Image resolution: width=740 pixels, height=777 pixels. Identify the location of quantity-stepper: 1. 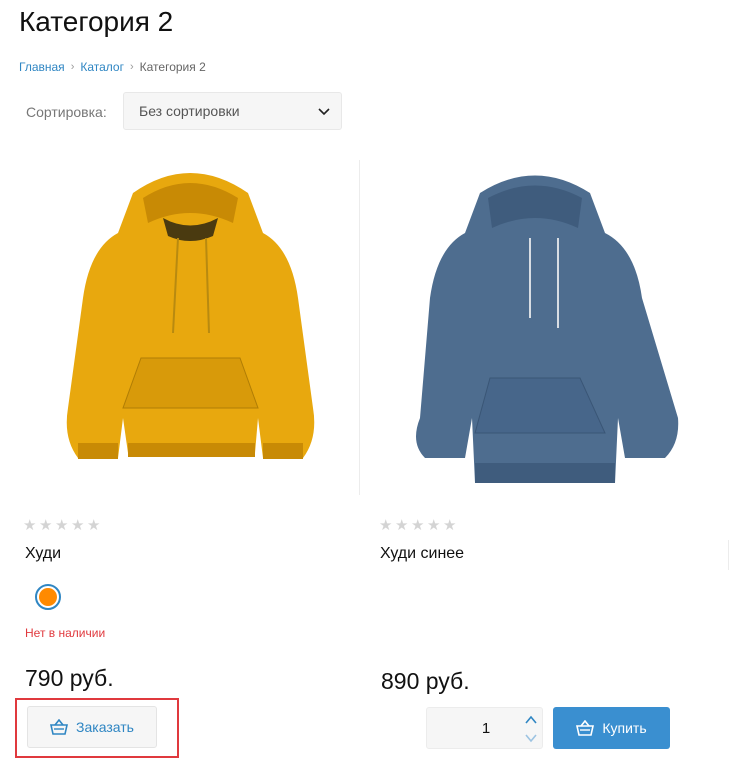
(484, 728).